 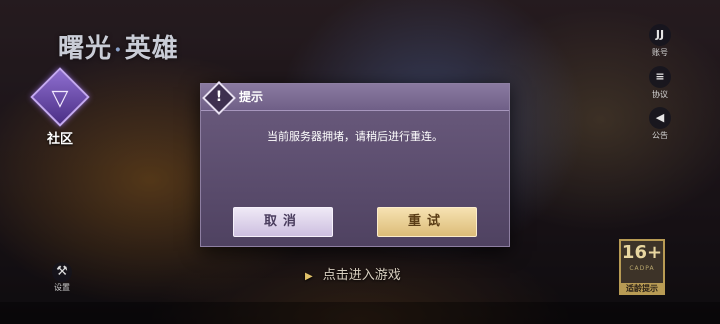 I want to click on account-button: JJ 账号, so click(x=660, y=41).